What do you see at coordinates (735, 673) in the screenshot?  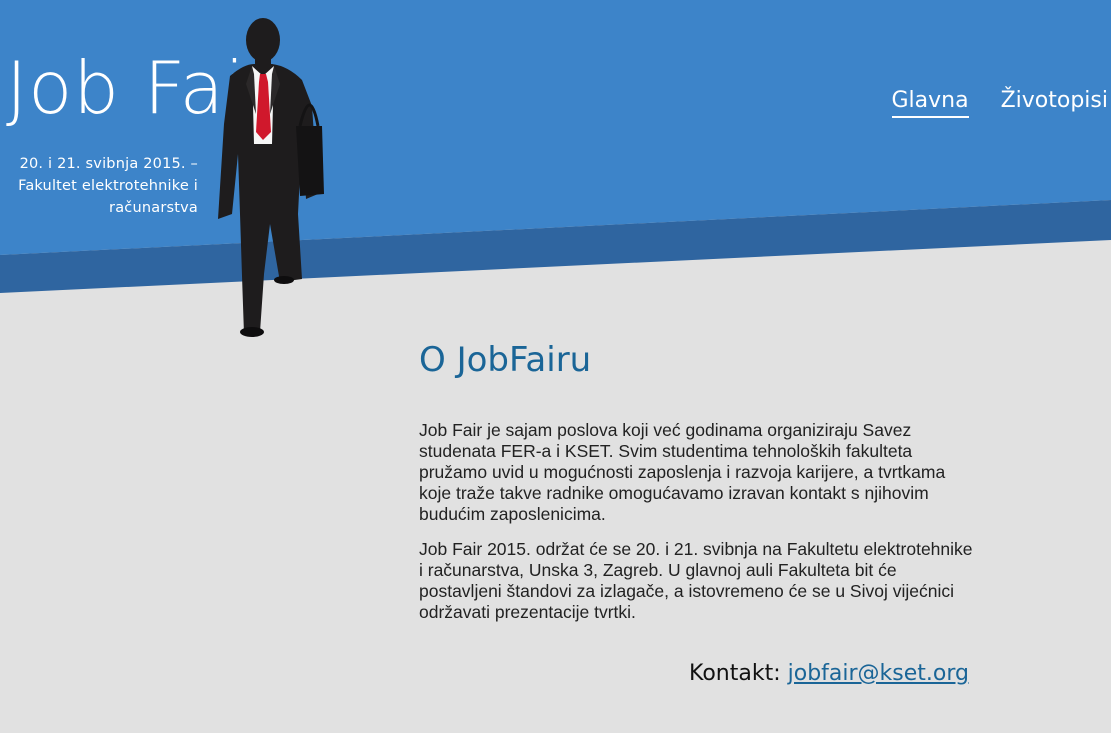 I see `contact-label: Kontakt:` at bounding box center [735, 673].